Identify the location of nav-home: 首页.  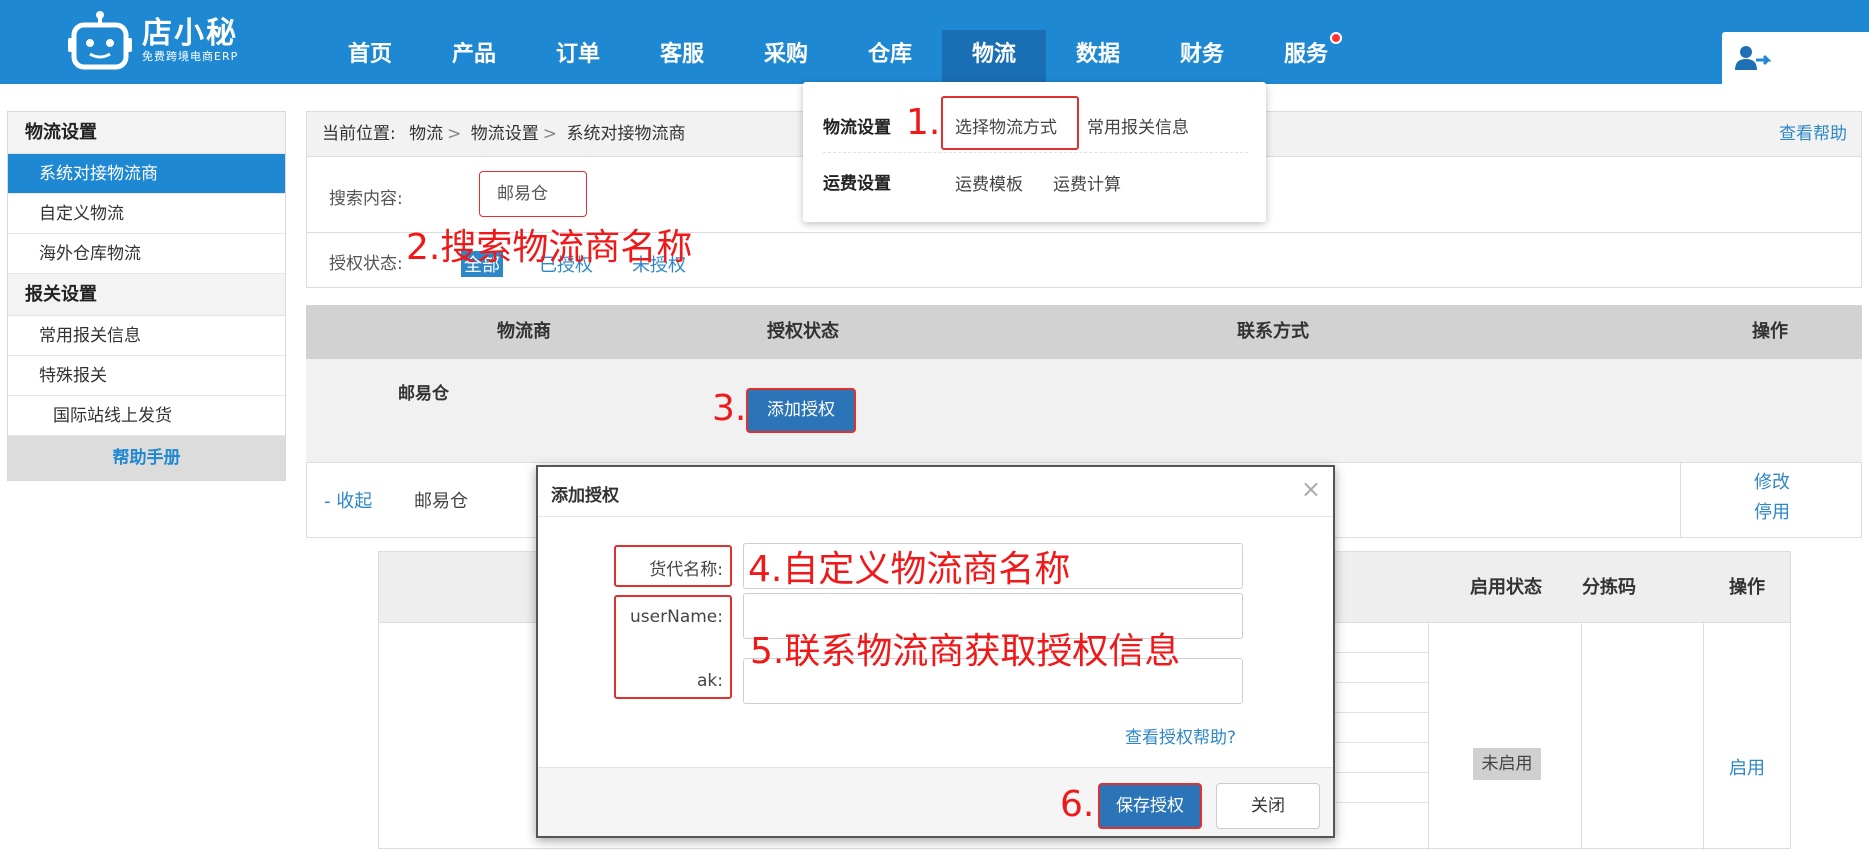
(370, 57).